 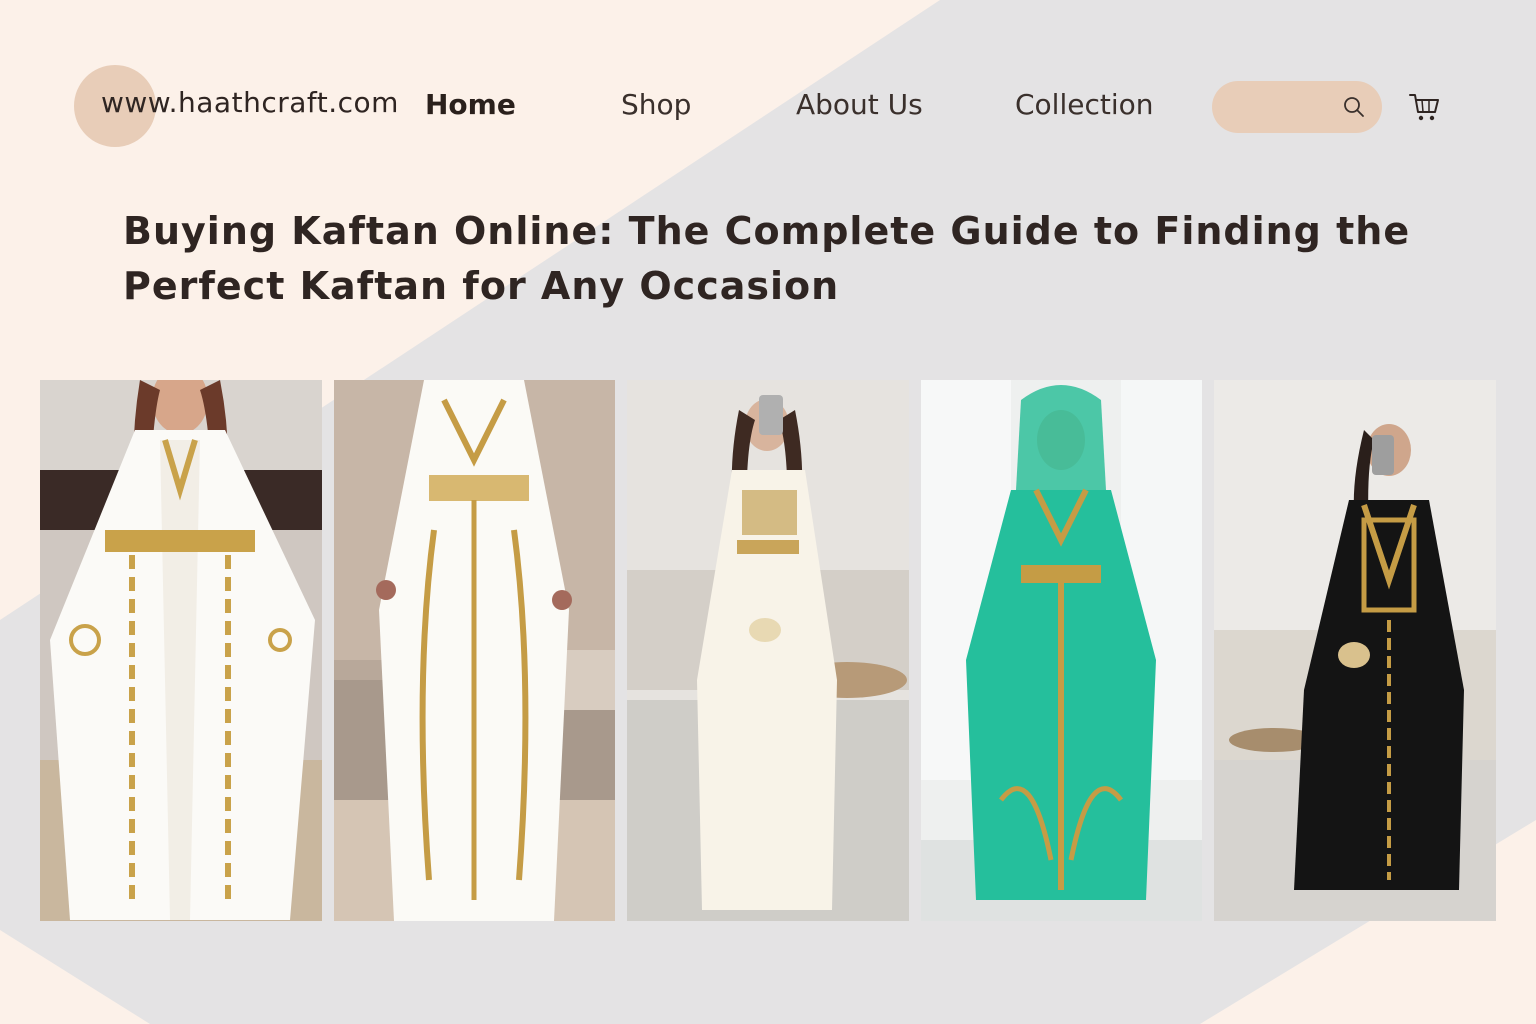 I want to click on cart-icon, so click(x=1425, y=107).